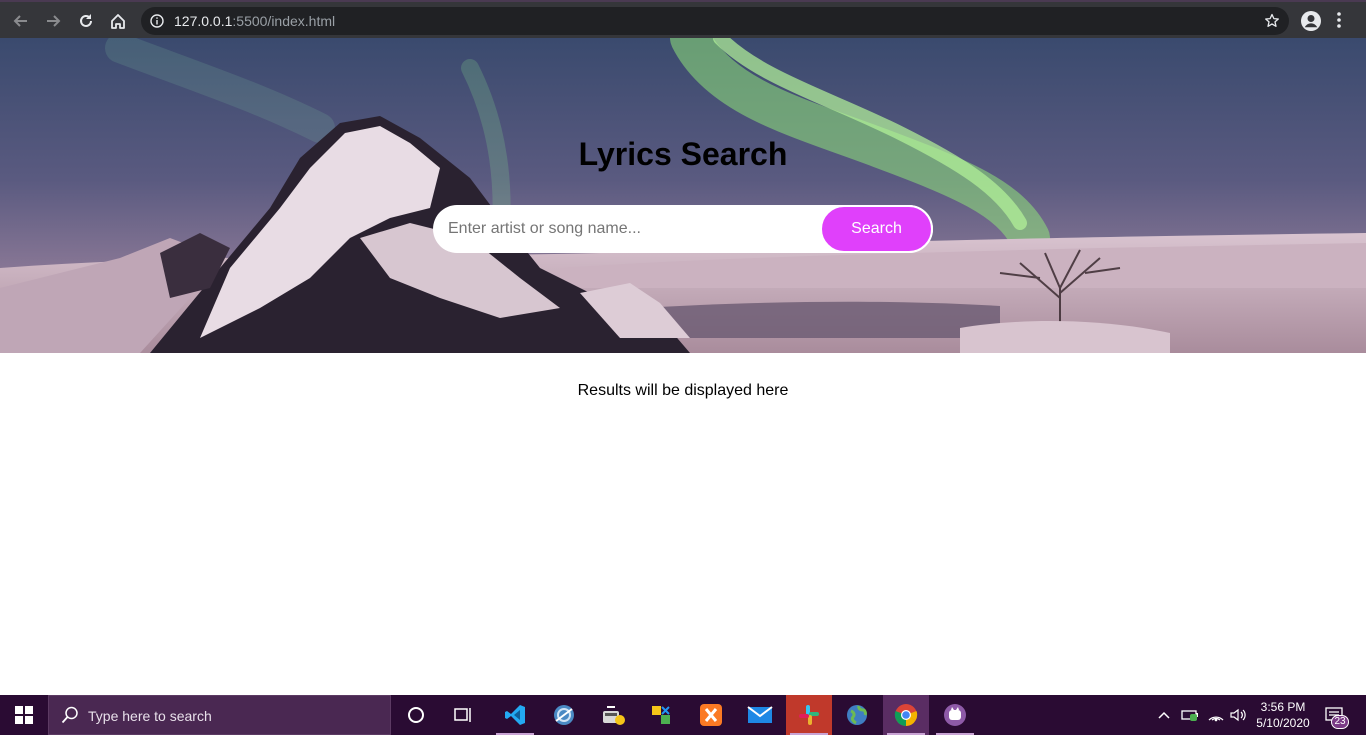 Image resolution: width=1366 pixels, height=735 pixels. I want to click on search-button: Search, so click(876, 229).